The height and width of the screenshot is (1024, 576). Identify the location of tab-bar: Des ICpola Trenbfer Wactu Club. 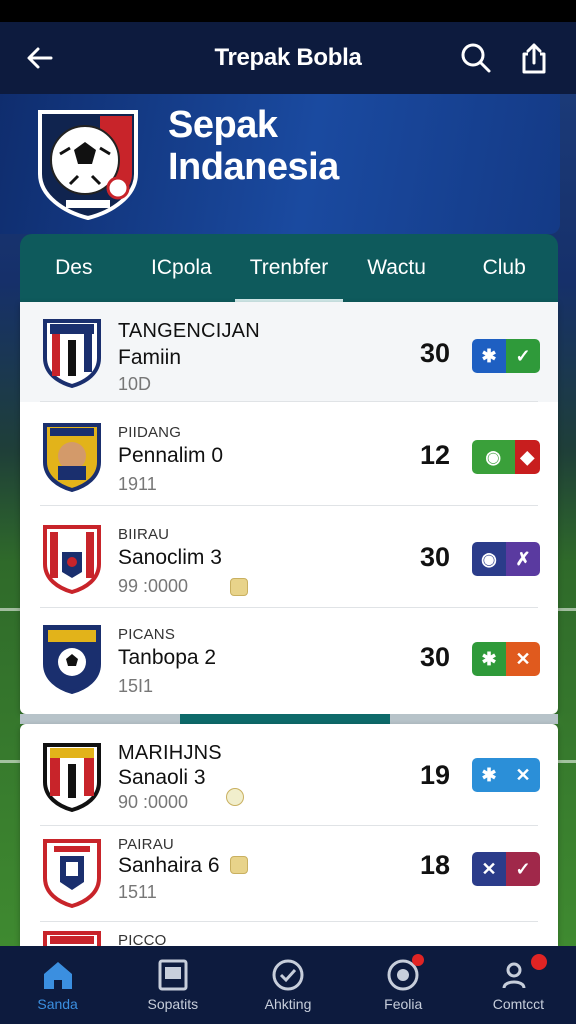
(289, 268).